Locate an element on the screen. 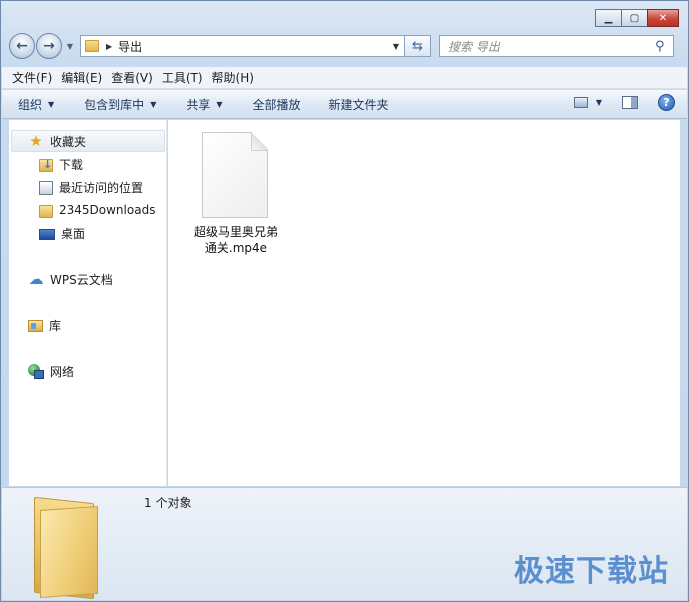 This screenshot has width=689, height=602. back-arrow-icon: ← is located at coordinates (22, 46).